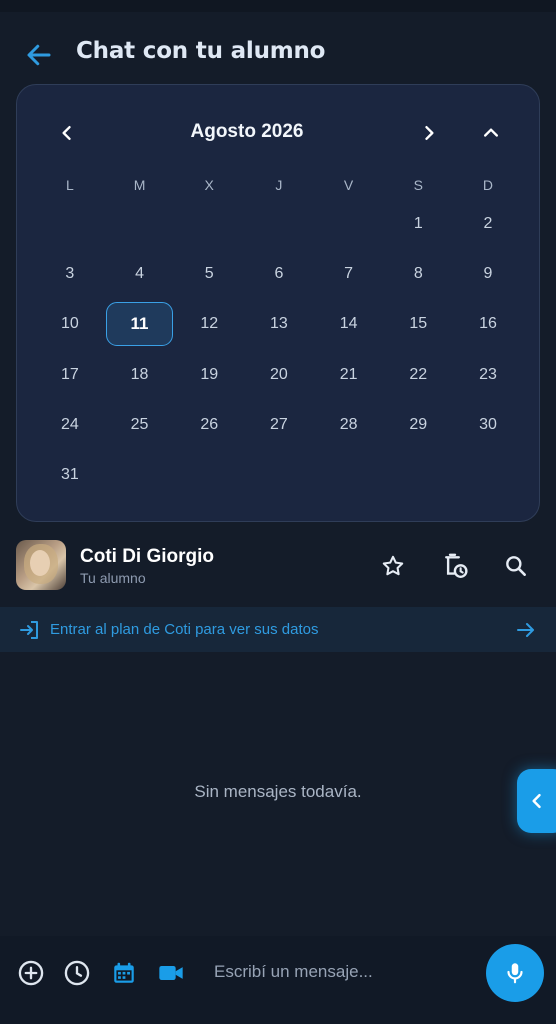 The height and width of the screenshot is (1024, 556). Describe the element at coordinates (140, 425) in the screenshot. I see `calendar-day: 25` at that location.